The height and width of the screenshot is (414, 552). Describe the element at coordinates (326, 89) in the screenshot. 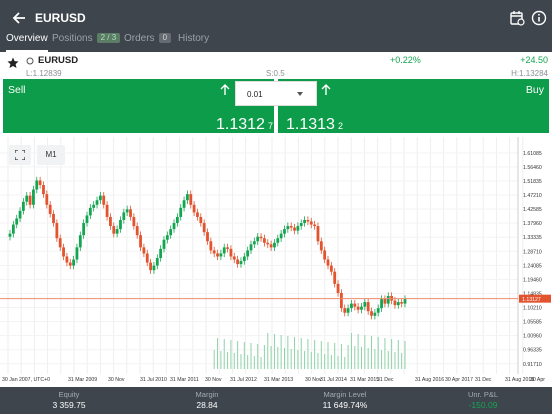

I see `buy-arrow-icon` at that location.